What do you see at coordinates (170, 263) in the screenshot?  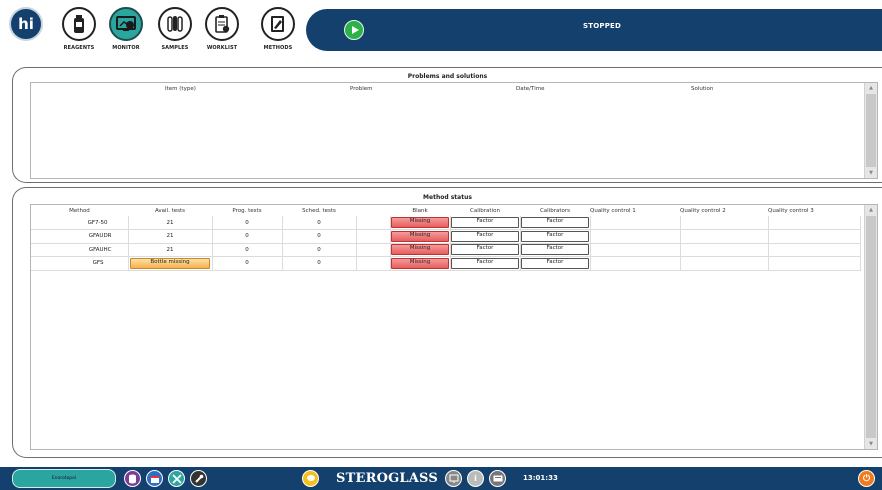 I see `bottle-missing-button: Bottle missing` at bounding box center [170, 263].